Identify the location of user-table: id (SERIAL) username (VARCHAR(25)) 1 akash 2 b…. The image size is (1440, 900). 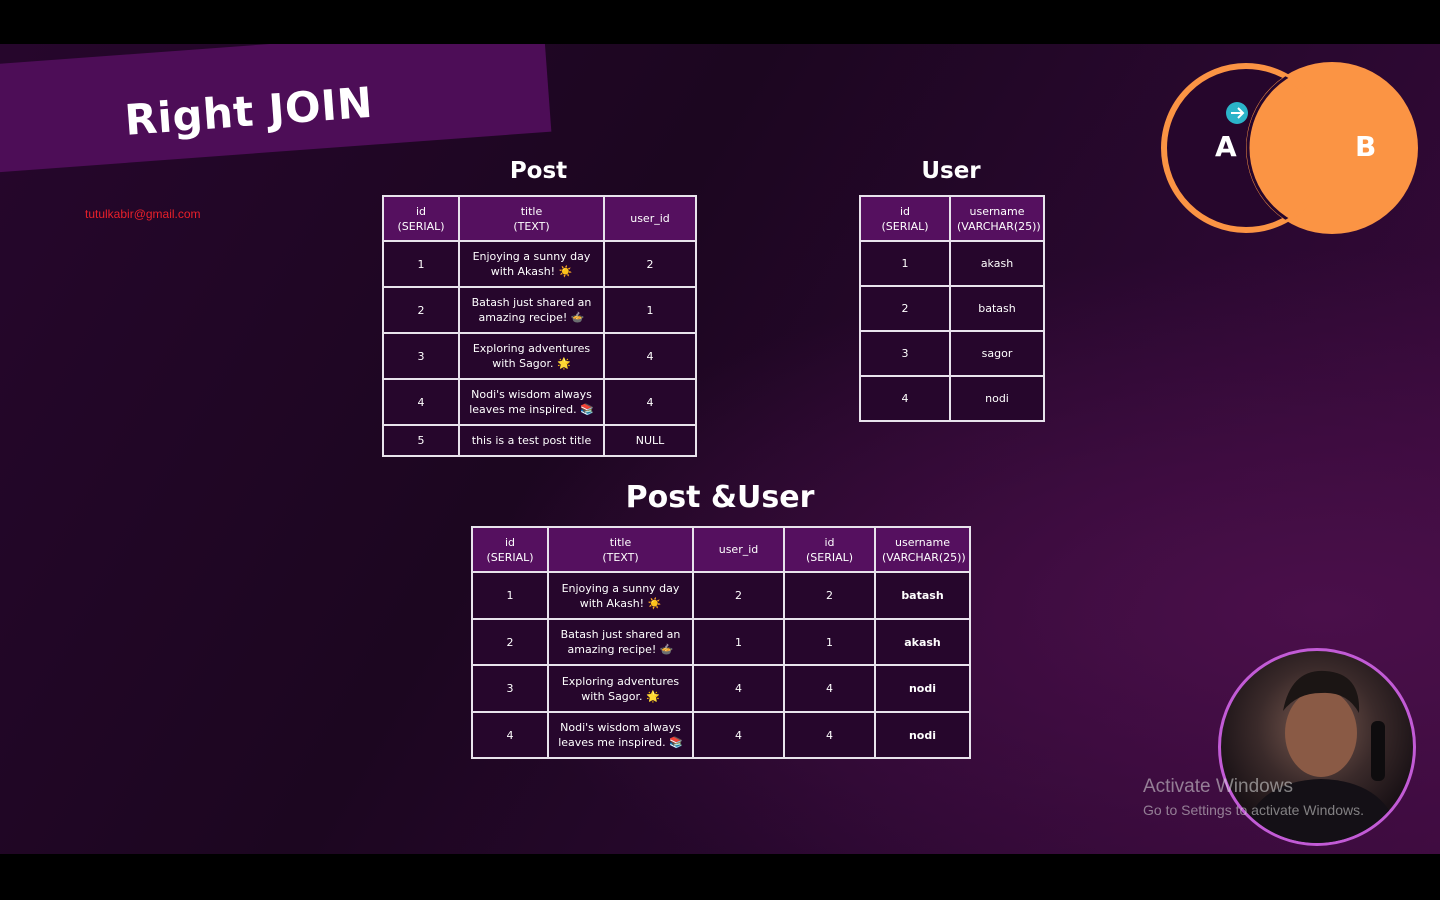
(952, 308).